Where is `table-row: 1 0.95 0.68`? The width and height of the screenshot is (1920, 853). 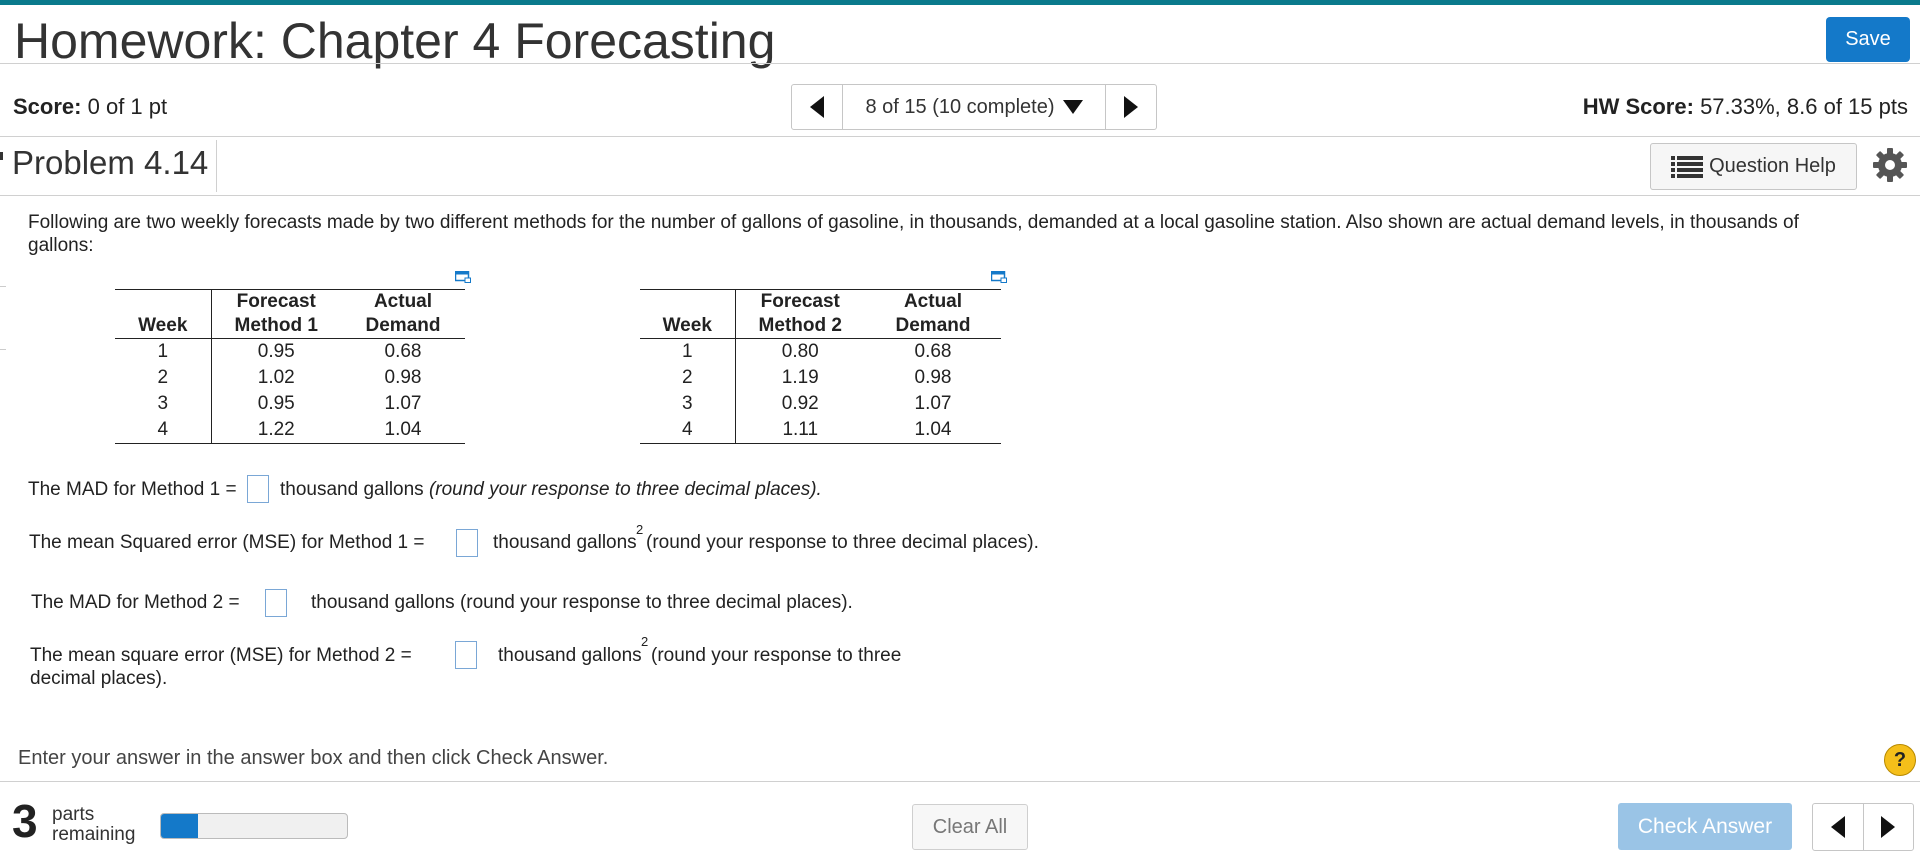 table-row: 1 0.95 0.68 is located at coordinates (290, 351).